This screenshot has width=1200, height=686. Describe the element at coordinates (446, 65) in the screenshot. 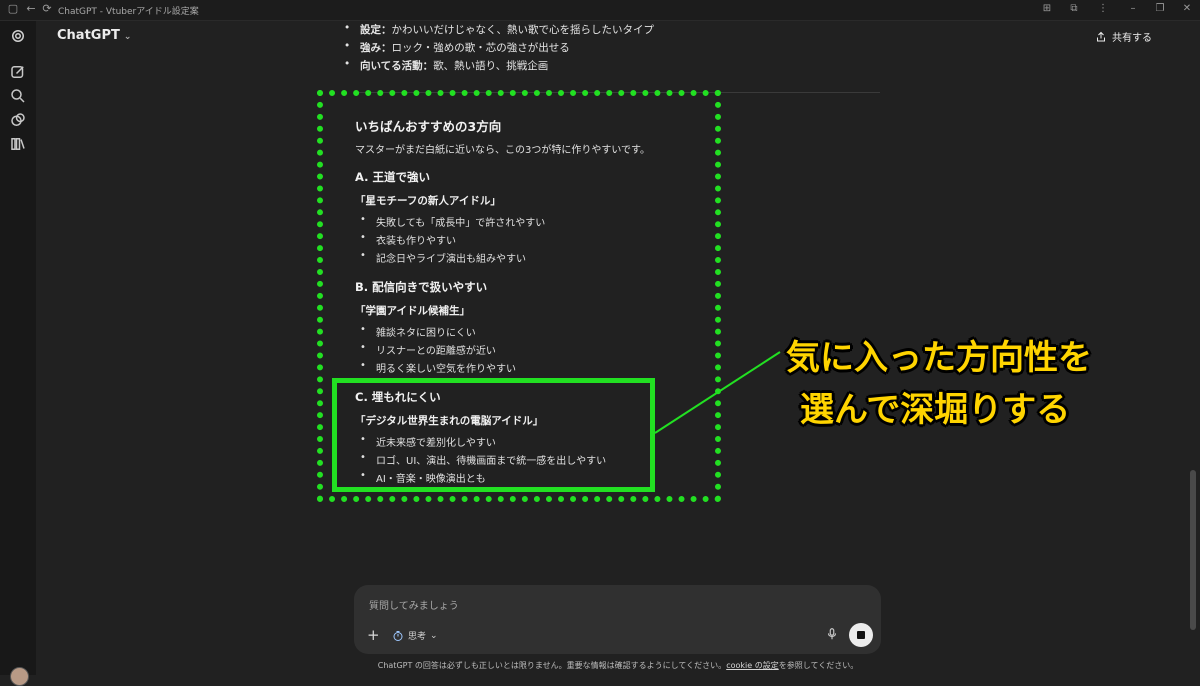

I see `list-item: 向いてる活動：歌、熱い語り、挑戦企画` at that location.